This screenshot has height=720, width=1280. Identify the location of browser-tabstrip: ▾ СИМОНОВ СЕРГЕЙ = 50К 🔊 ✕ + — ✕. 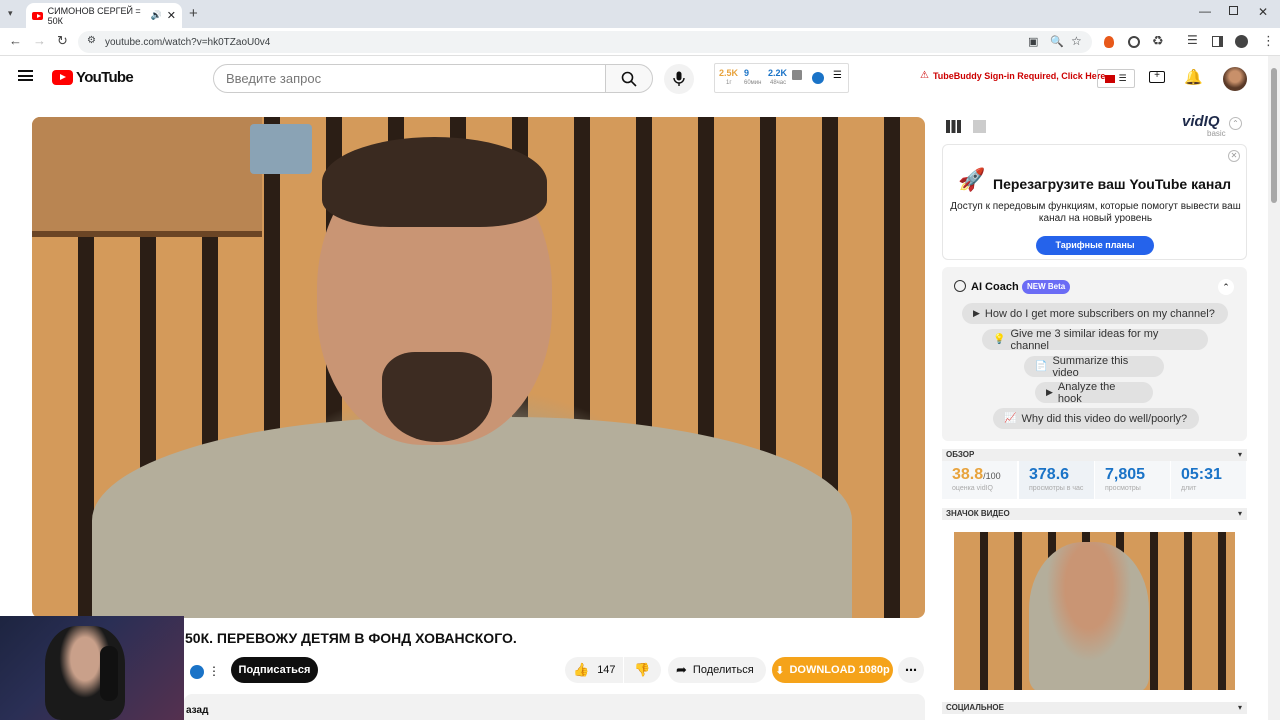
(640, 14).